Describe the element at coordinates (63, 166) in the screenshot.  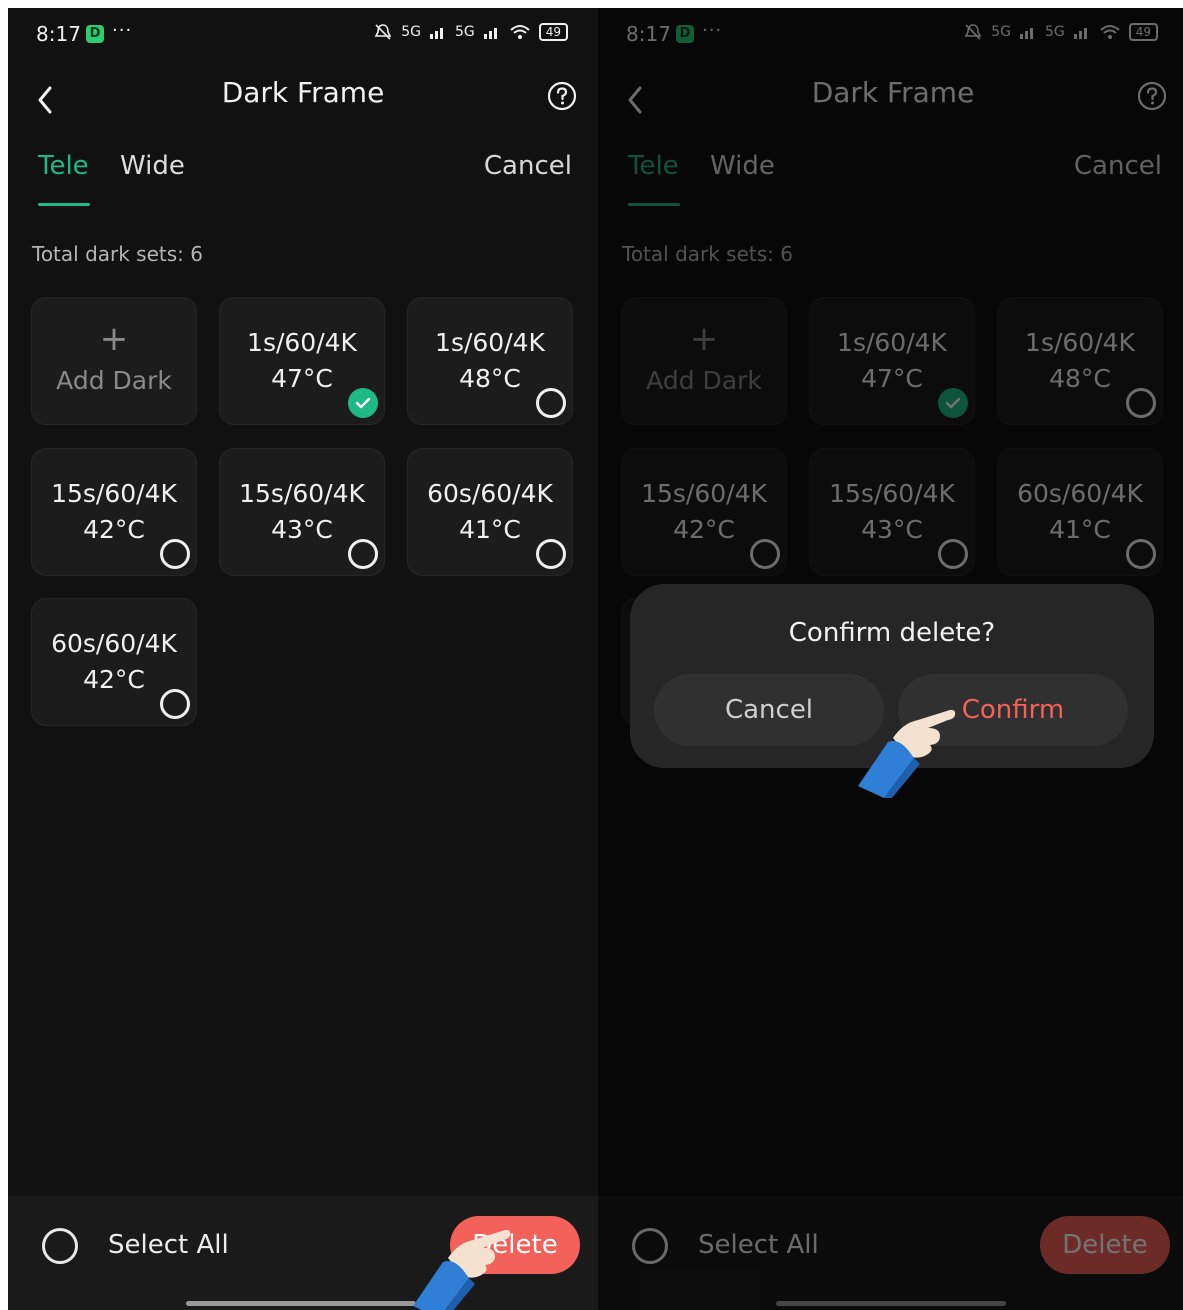
I see `tab-tele: Tele` at that location.